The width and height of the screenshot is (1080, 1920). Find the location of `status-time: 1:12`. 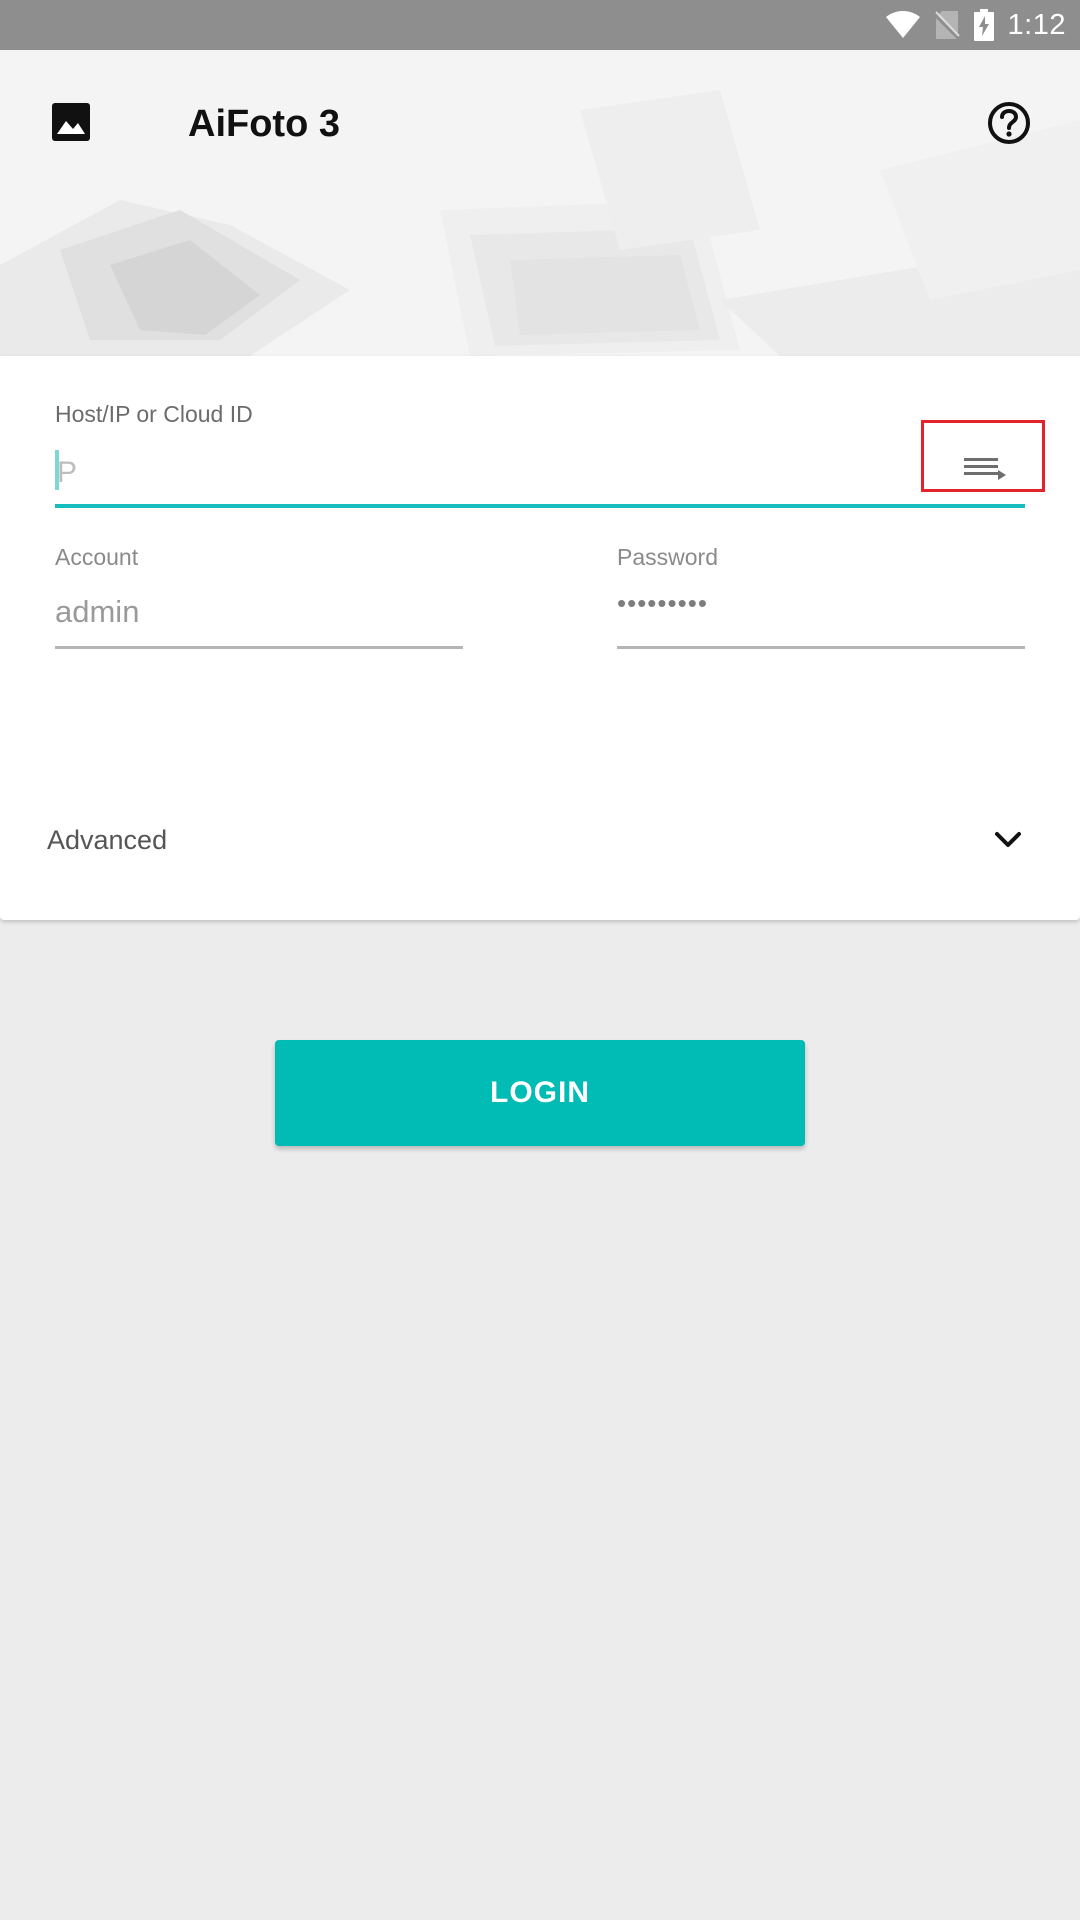

status-time: 1:12 is located at coordinates (1036, 24).